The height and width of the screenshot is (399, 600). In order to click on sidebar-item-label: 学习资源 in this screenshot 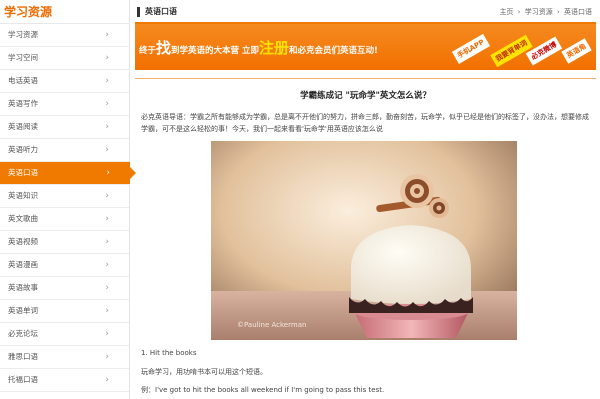, I will do `click(23, 34)`.